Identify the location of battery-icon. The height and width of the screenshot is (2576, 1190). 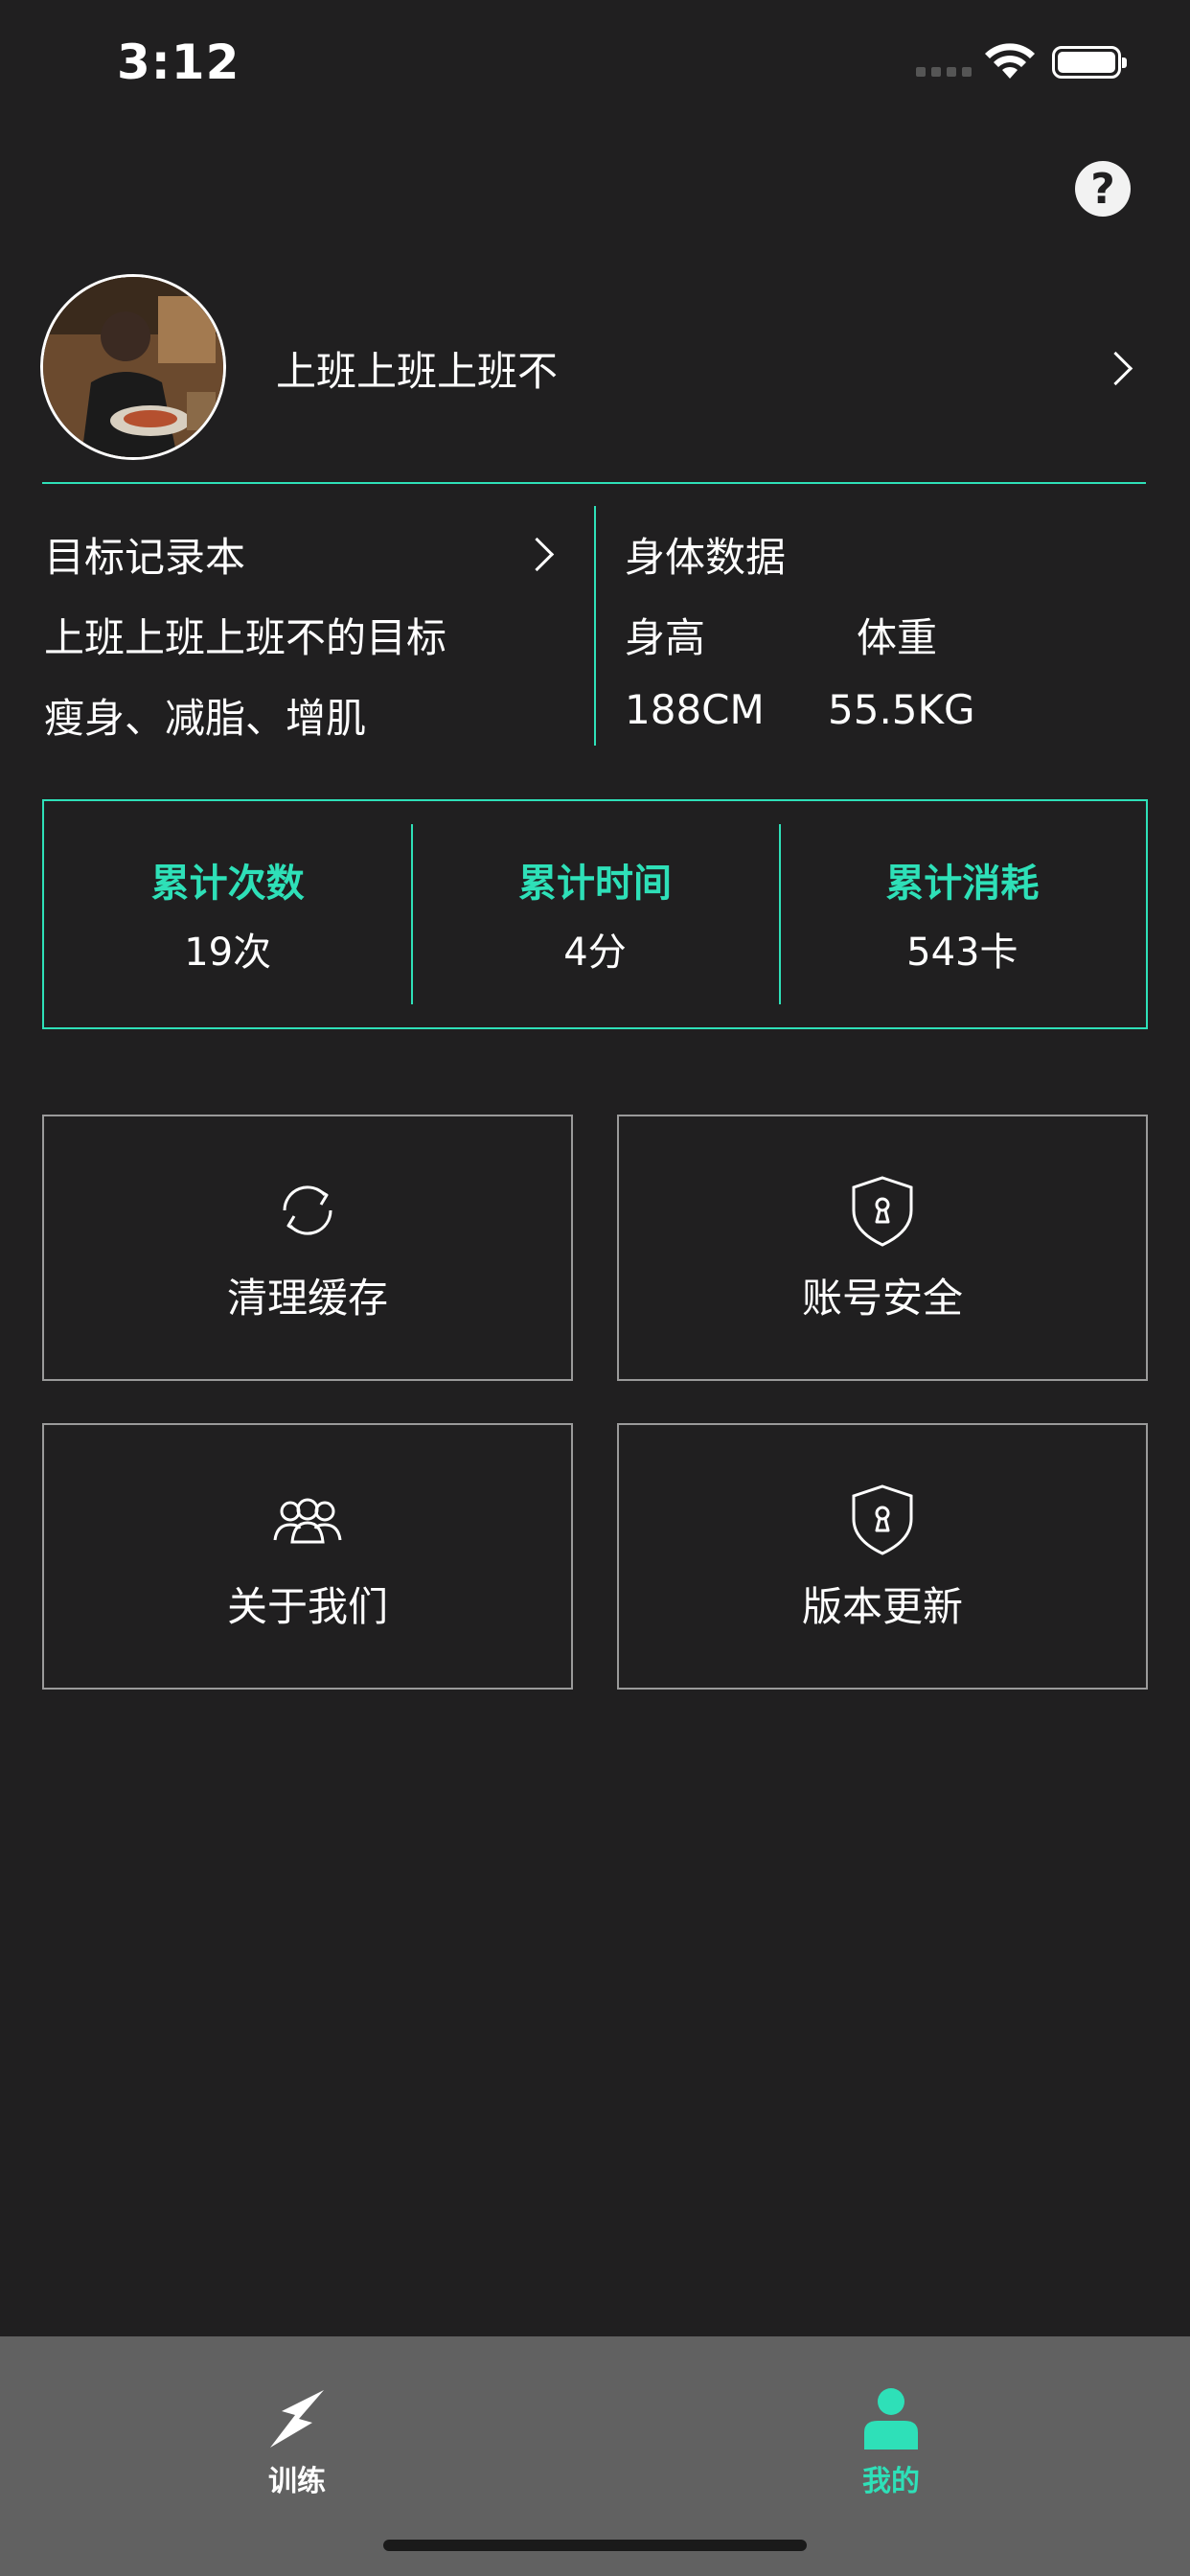
(1090, 63).